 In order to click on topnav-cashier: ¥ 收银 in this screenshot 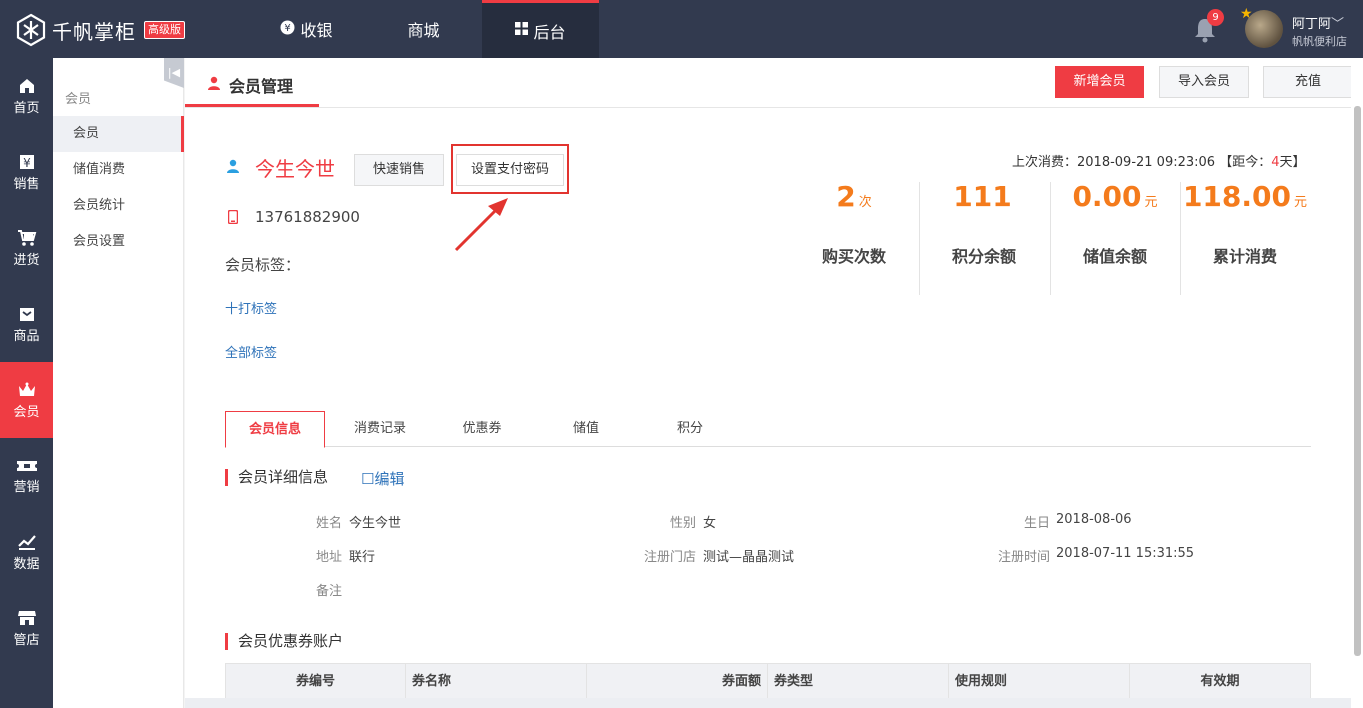, I will do `click(306, 29)`.